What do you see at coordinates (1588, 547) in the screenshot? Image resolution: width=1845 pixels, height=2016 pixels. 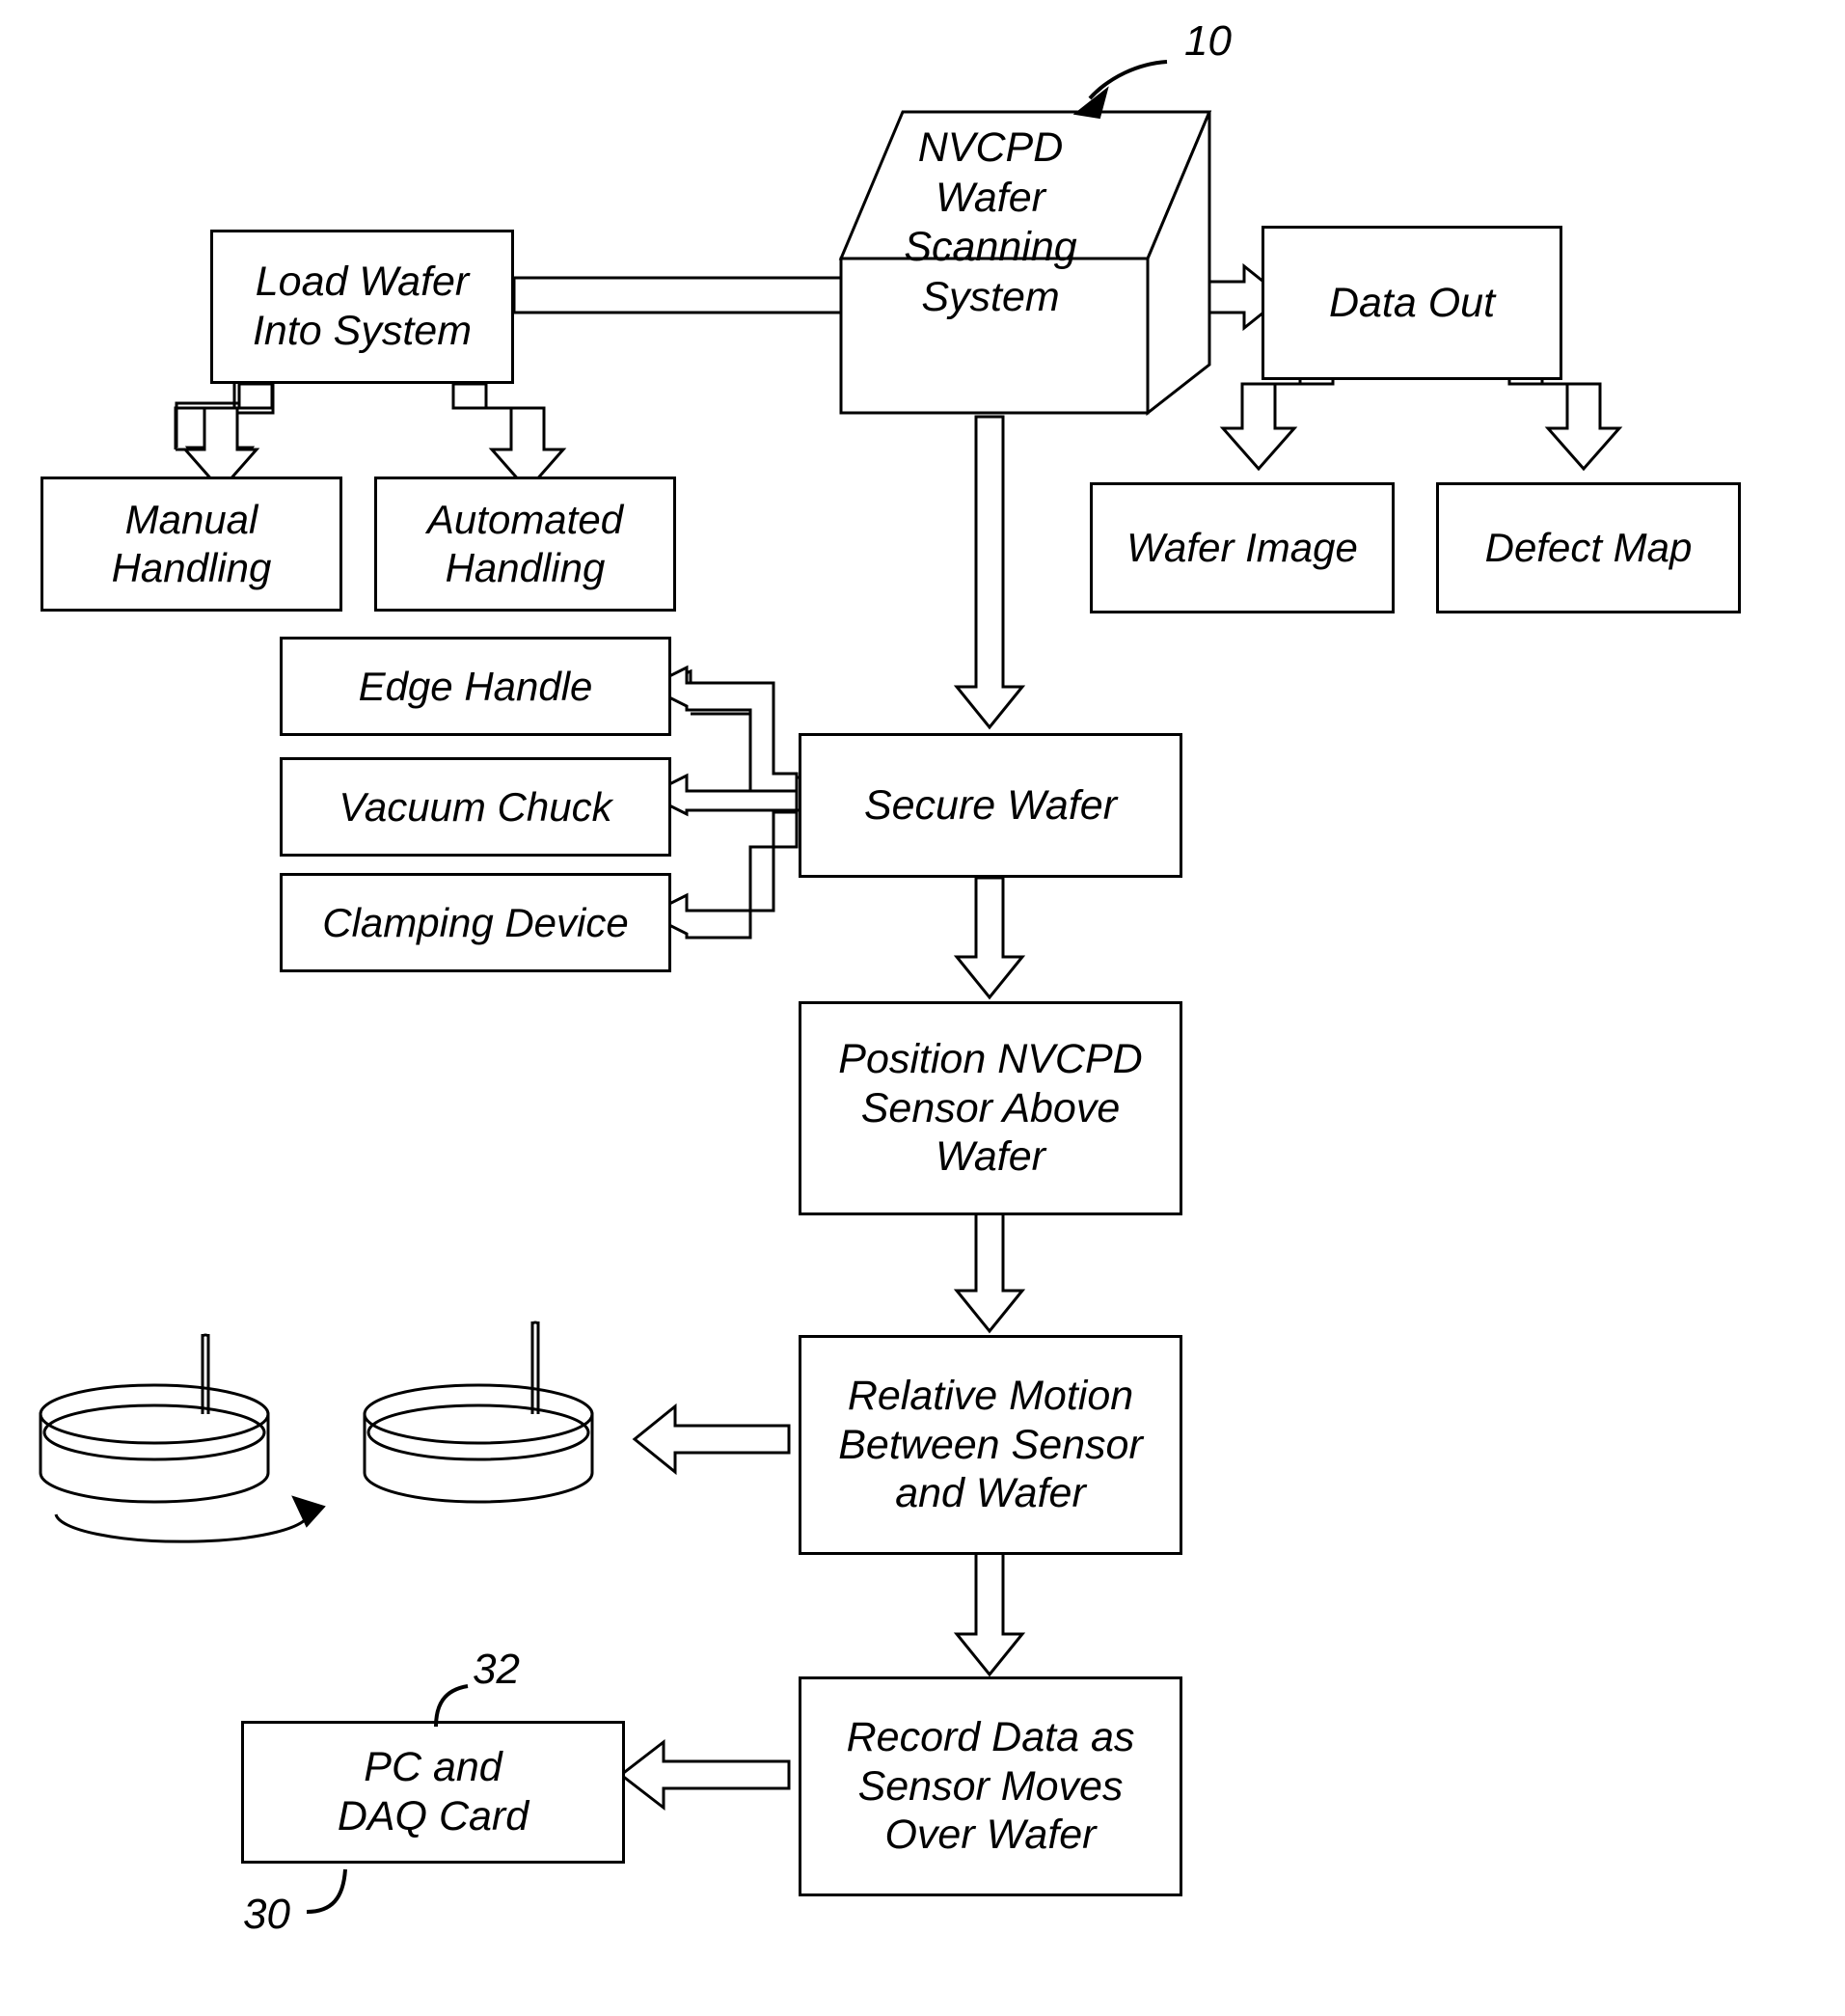 I see `node-defect-map: Defect Map` at bounding box center [1588, 547].